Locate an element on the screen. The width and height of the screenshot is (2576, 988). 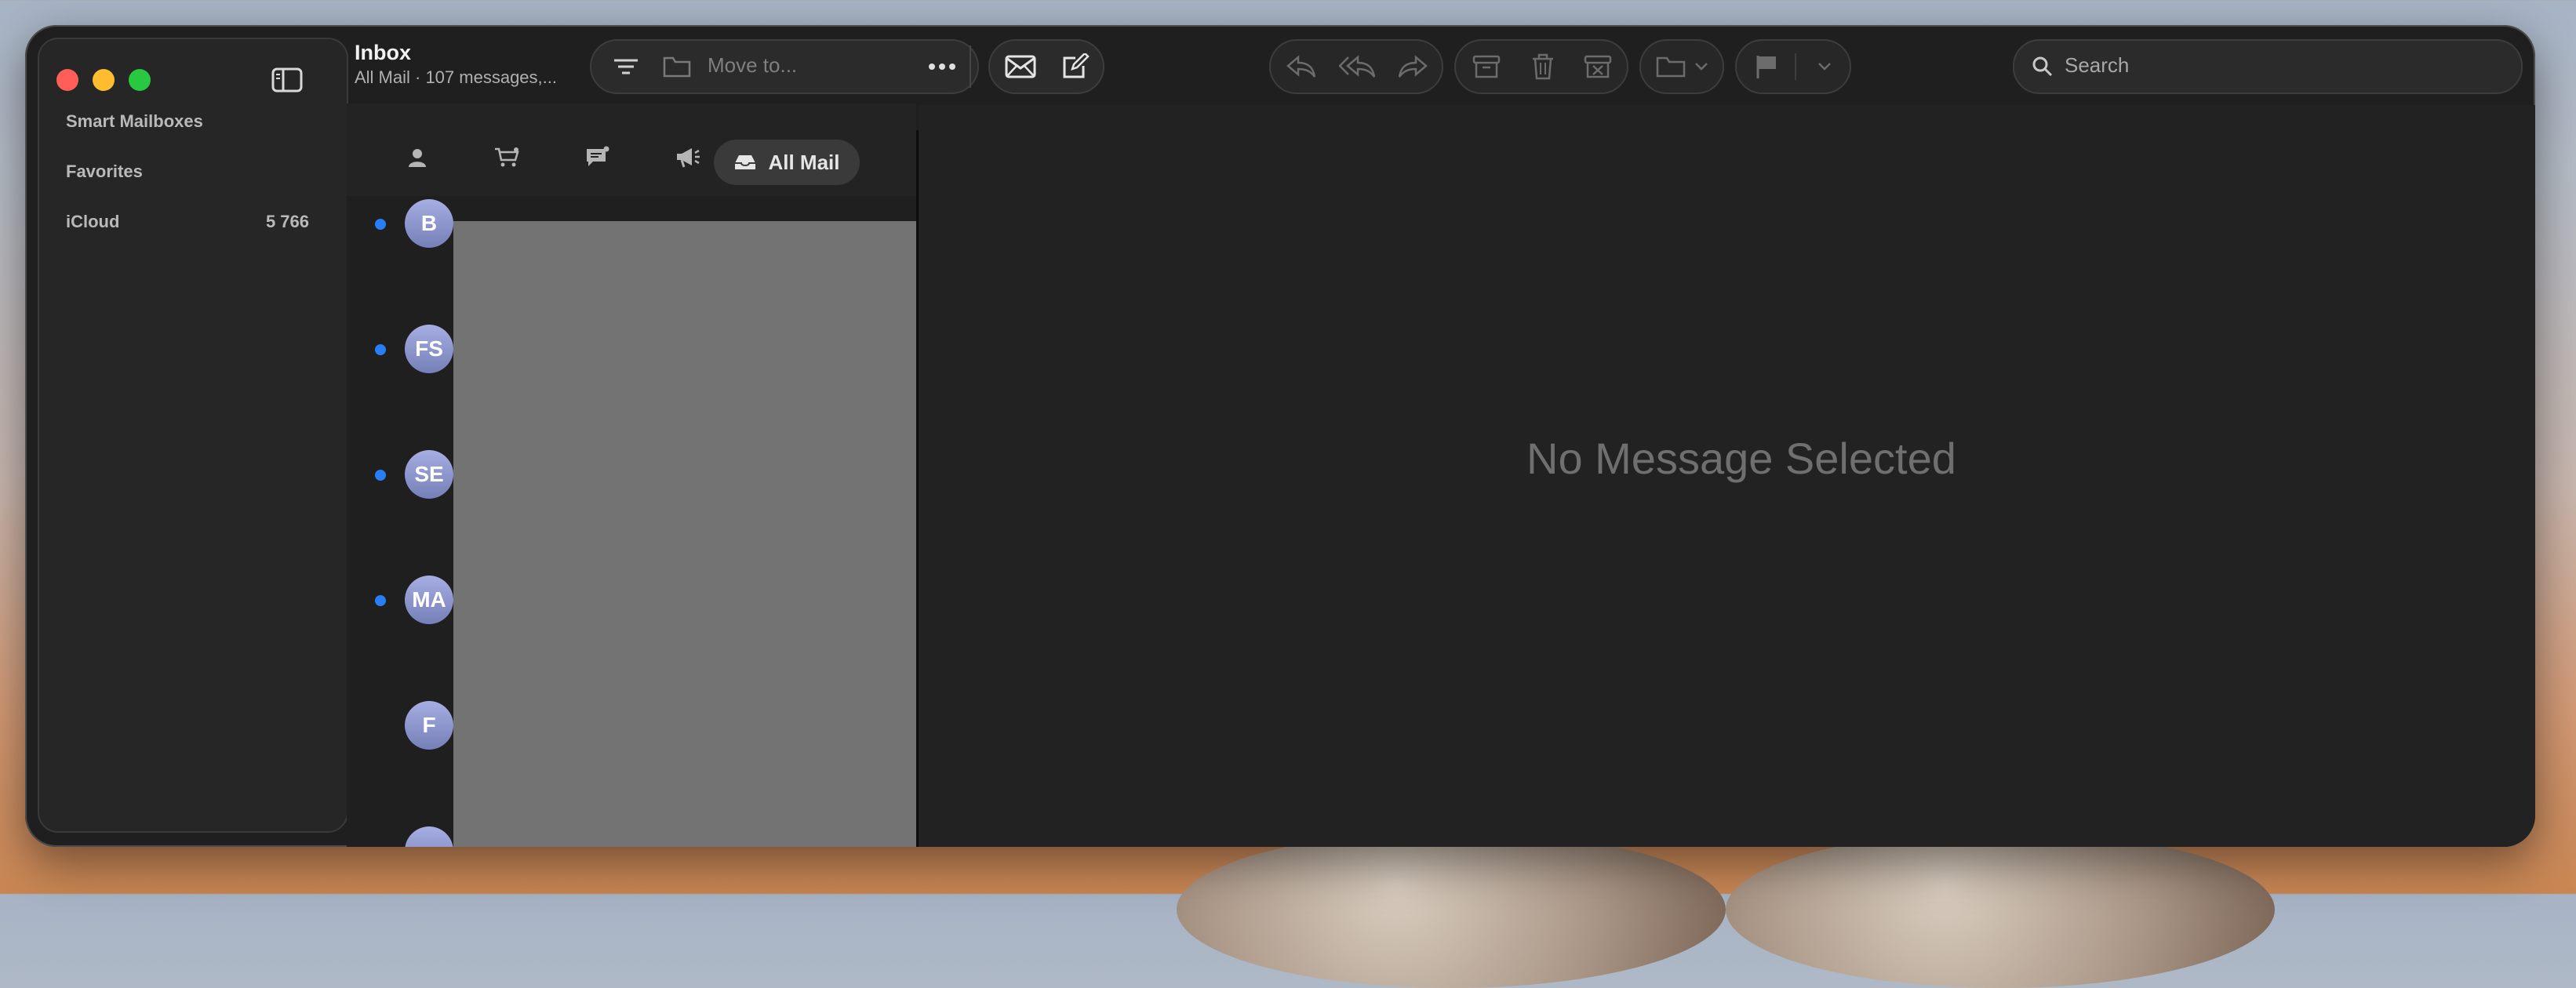
sidebar: Smart Mailboxes Favorites iCloud 5 766 is located at coordinates (193, 435).